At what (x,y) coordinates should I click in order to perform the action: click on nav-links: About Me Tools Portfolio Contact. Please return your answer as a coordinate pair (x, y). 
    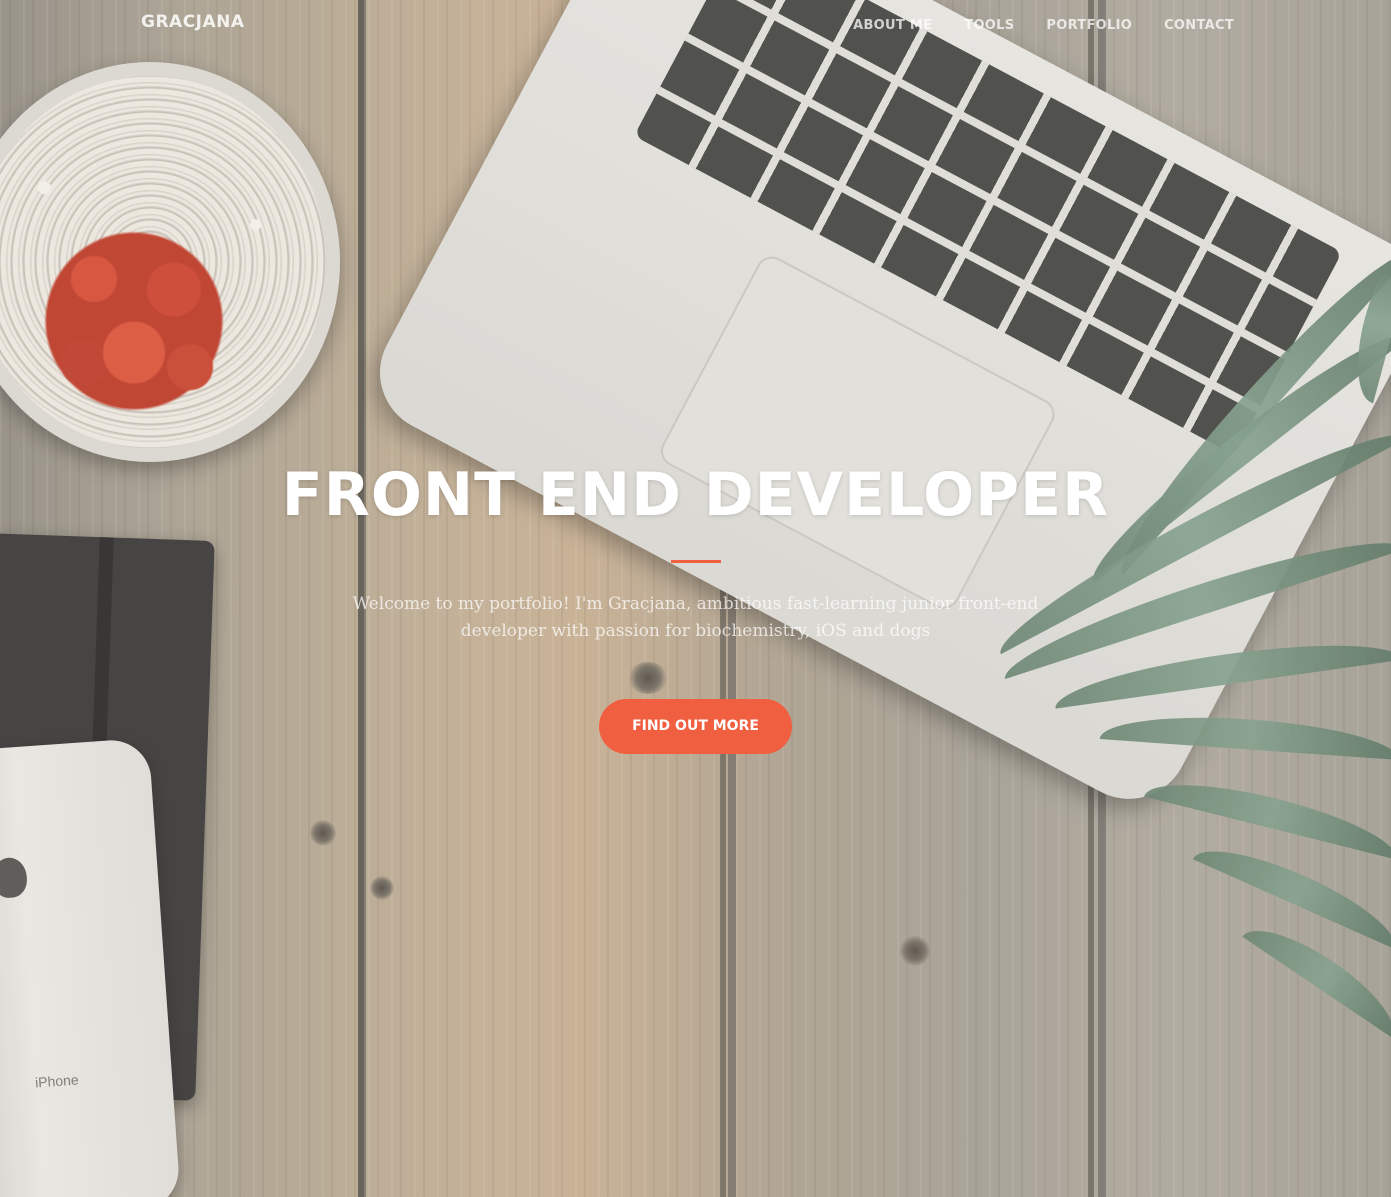
    Looking at the image, I should click on (1043, 25).